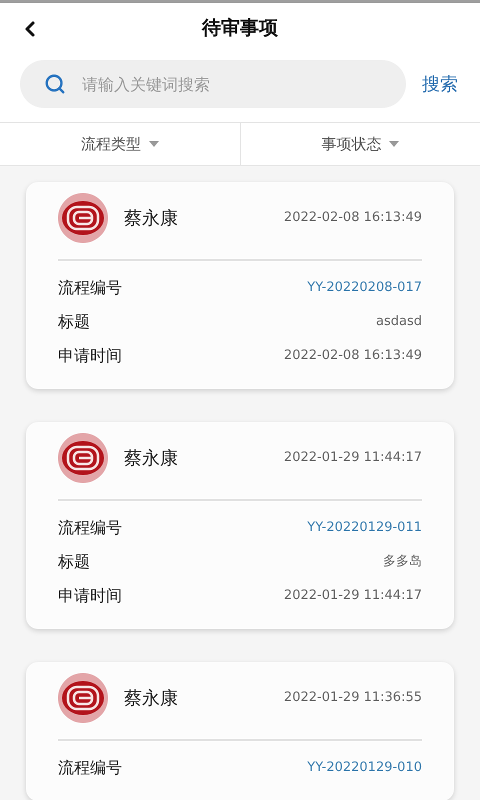 This screenshot has width=480, height=800. What do you see at coordinates (360, 144) in the screenshot?
I see `filter-dropdown: 事项状态` at bounding box center [360, 144].